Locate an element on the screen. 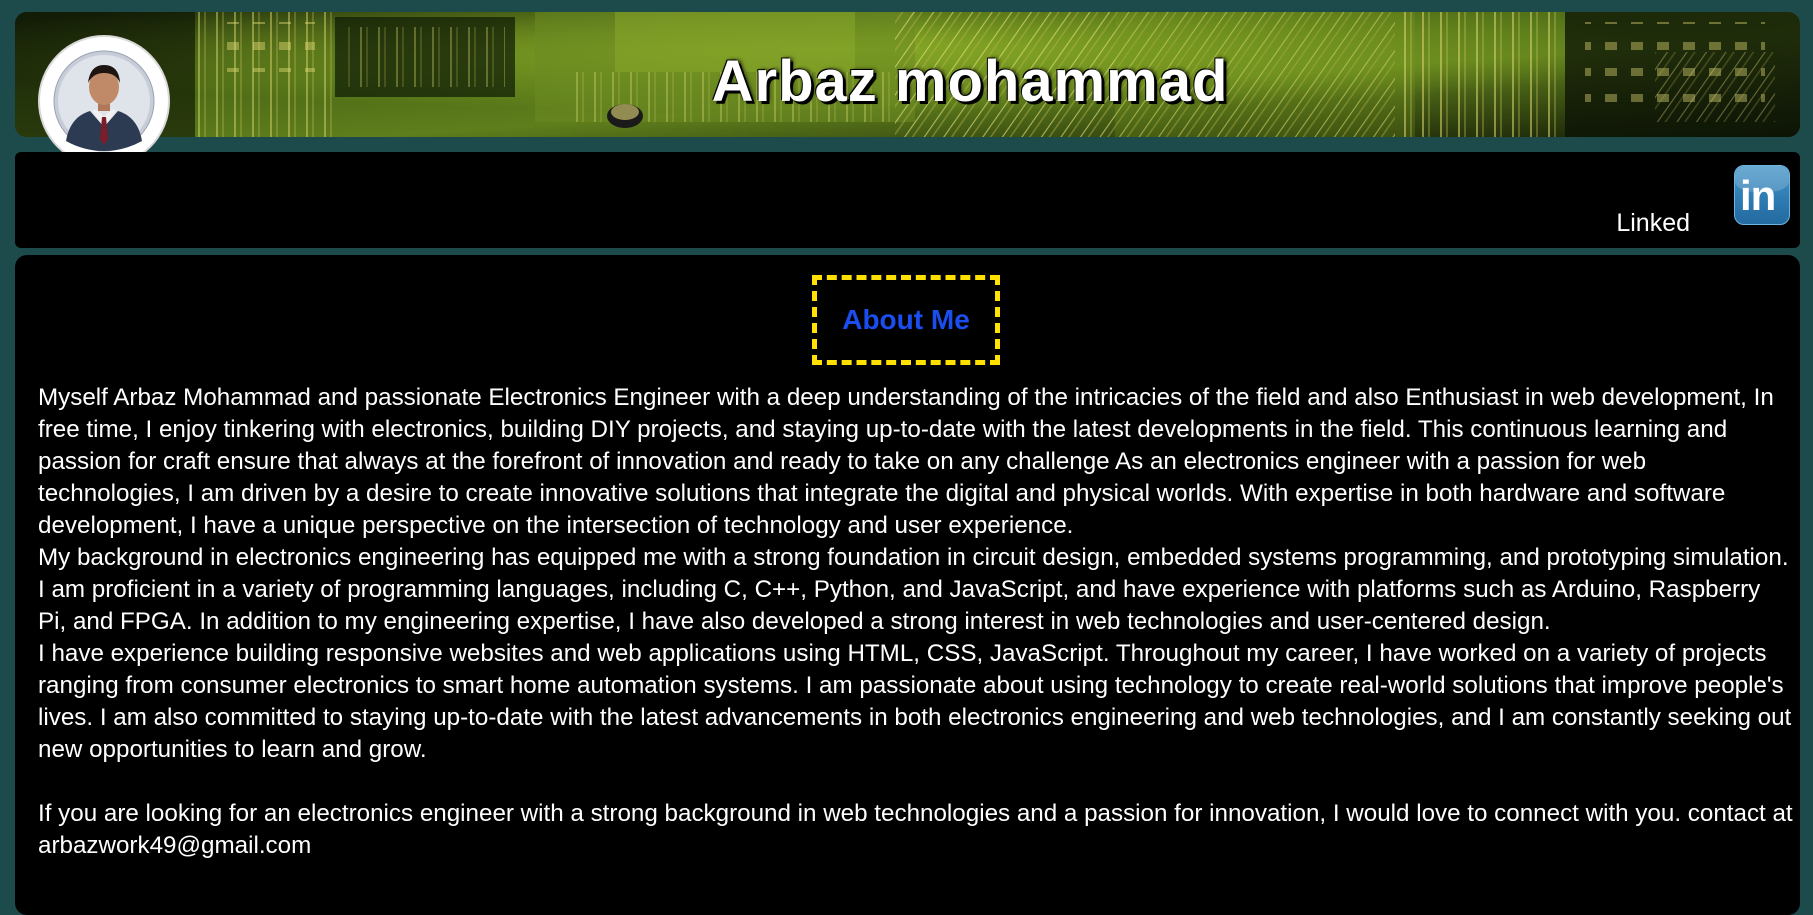  linkedin-icon: in is located at coordinates (1762, 195).